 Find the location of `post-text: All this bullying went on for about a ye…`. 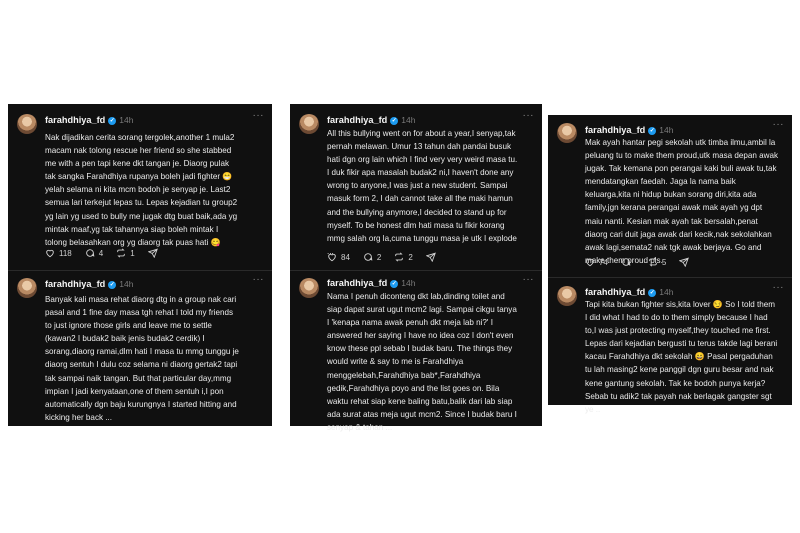

post-text: All this bullying went on for about a ye… is located at coordinates (422, 192).